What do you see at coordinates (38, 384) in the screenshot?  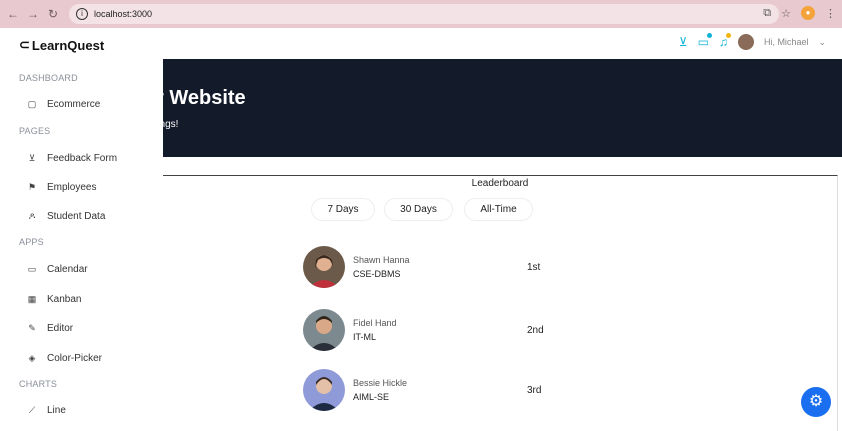 I see `section-charts: CHARTS` at bounding box center [38, 384].